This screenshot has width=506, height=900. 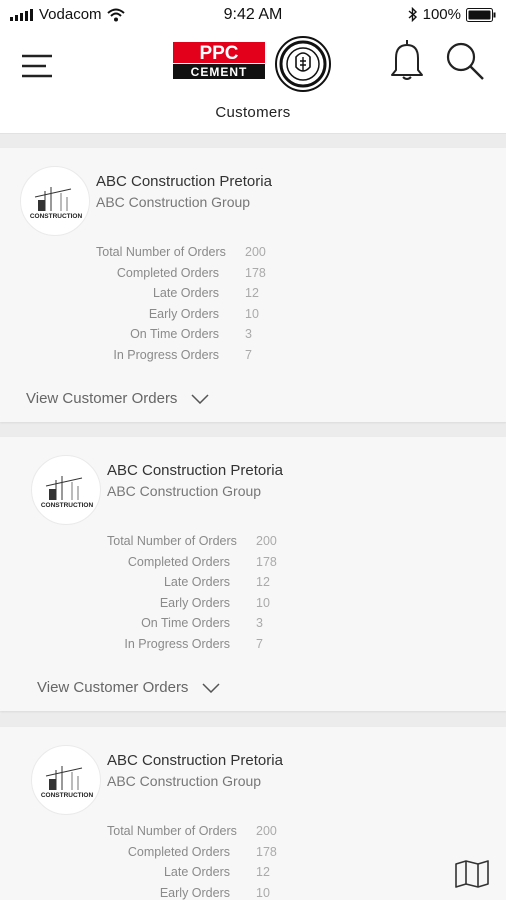 I want to click on notifications-button, so click(x=407, y=60).